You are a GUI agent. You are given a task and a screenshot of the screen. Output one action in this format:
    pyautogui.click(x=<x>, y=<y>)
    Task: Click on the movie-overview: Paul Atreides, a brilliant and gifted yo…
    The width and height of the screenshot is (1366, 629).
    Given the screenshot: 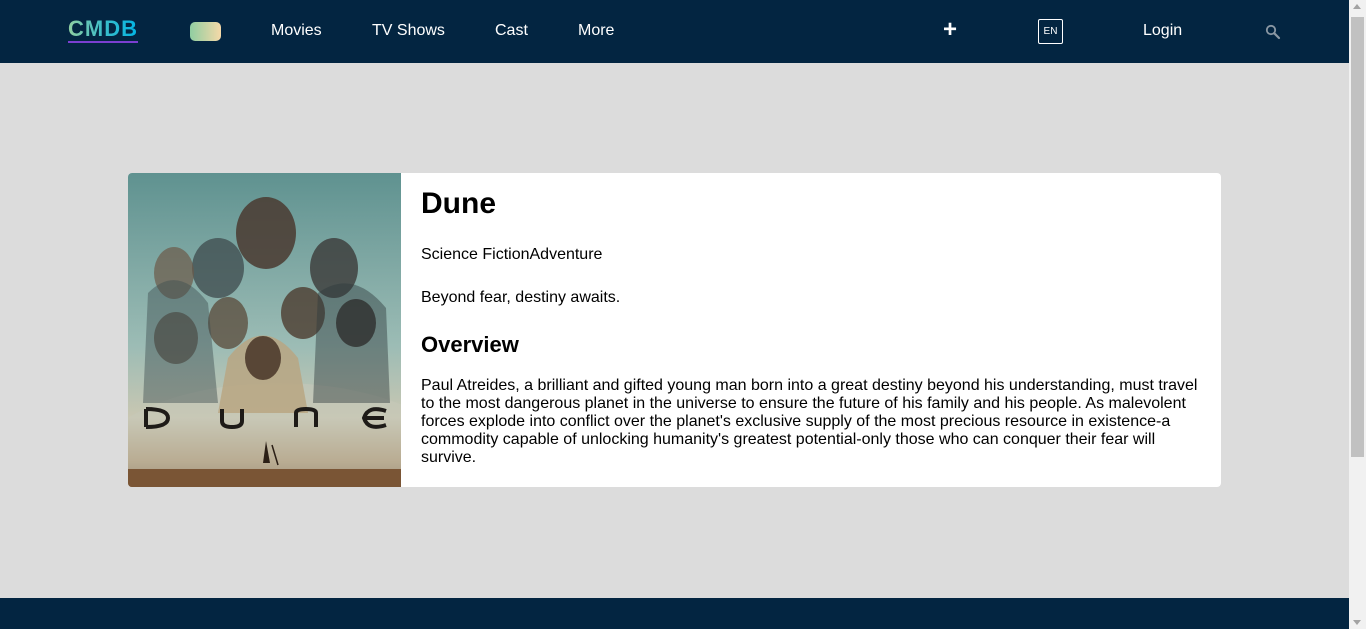 What is the action you would take?
    pyautogui.click(x=809, y=421)
    